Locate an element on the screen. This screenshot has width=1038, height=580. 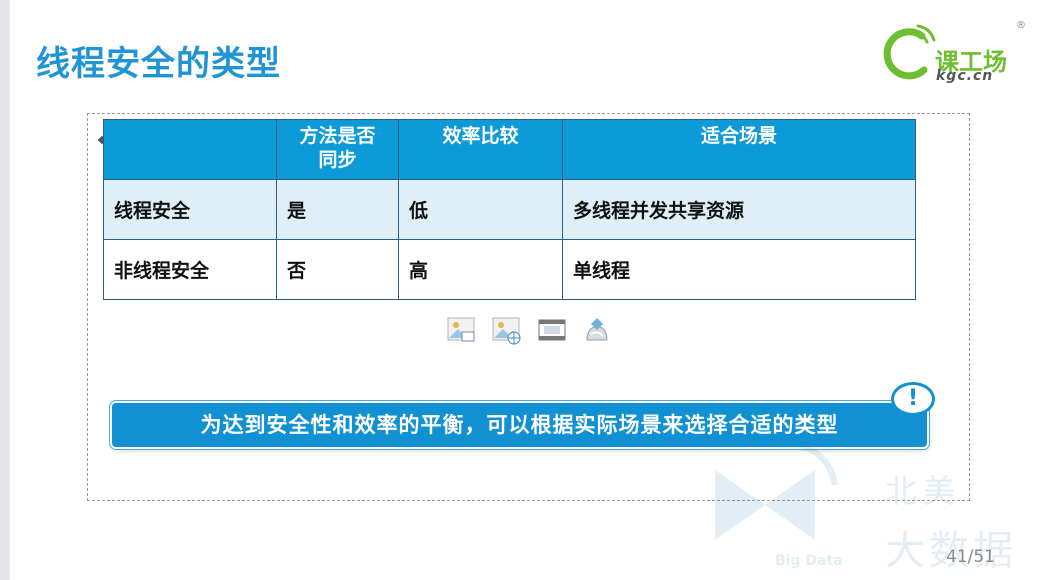
page-number: 41/51 is located at coordinates (970, 557).